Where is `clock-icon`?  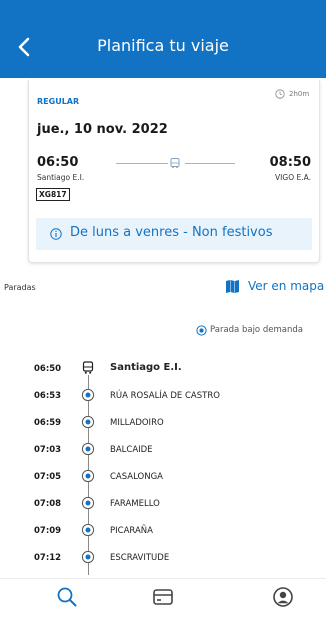 clock-icon is located at coordinates (280, 94).